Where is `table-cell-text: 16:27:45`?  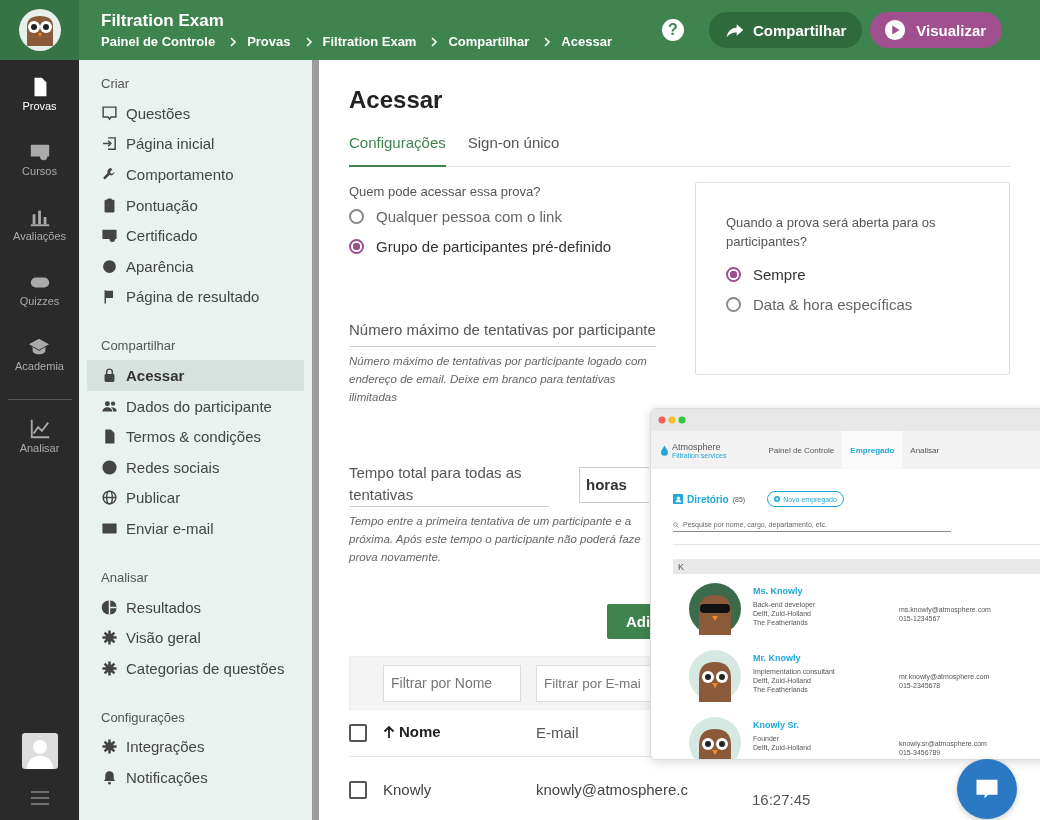
table-cell-text: 16:27:45 is located at coordinates (781, 799).